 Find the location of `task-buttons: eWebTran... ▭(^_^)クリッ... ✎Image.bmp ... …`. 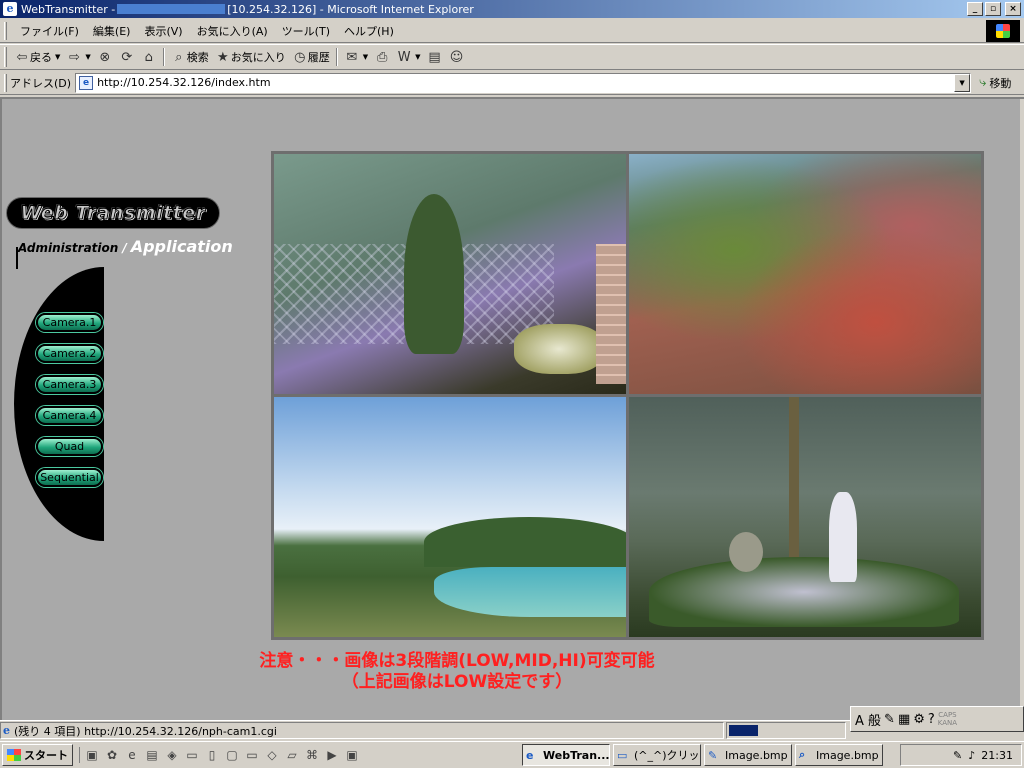

task-buttons: eWebTran... ▭(^_^)クリッ... ✎Image.bmp ... … is located at coordinates (702, 755).